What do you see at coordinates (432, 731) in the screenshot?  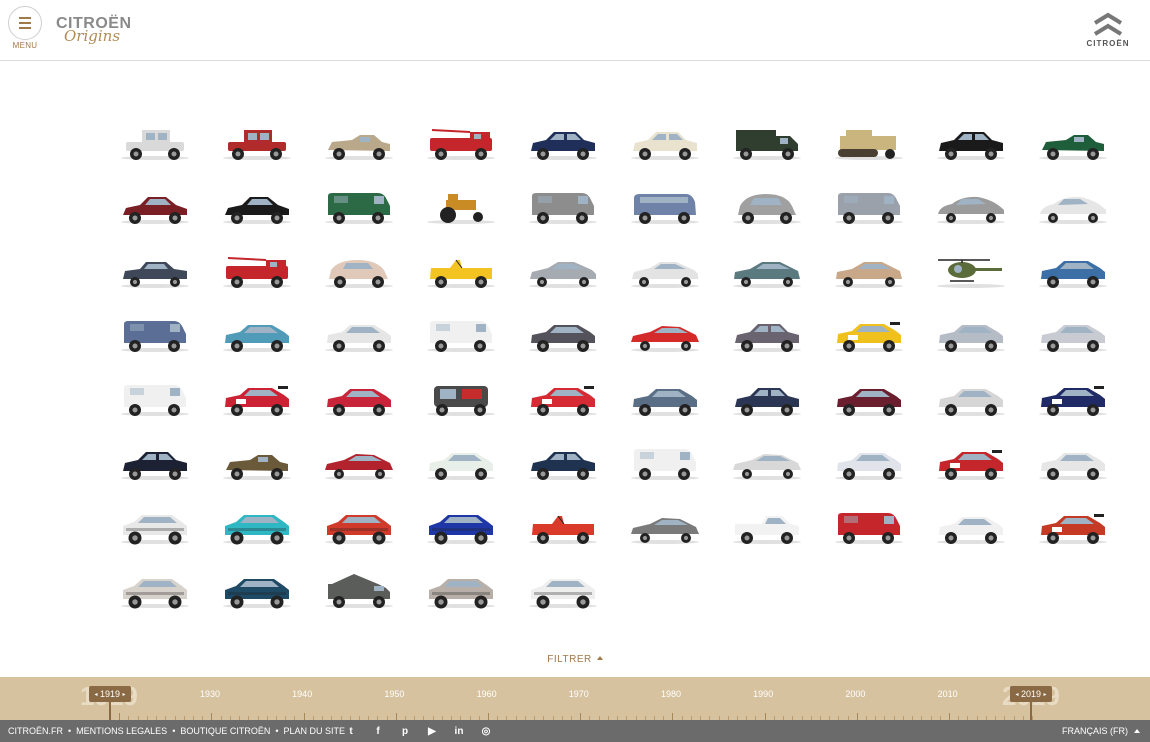 I see `youtube-icon: ▶` at bounding box center [432, 731].